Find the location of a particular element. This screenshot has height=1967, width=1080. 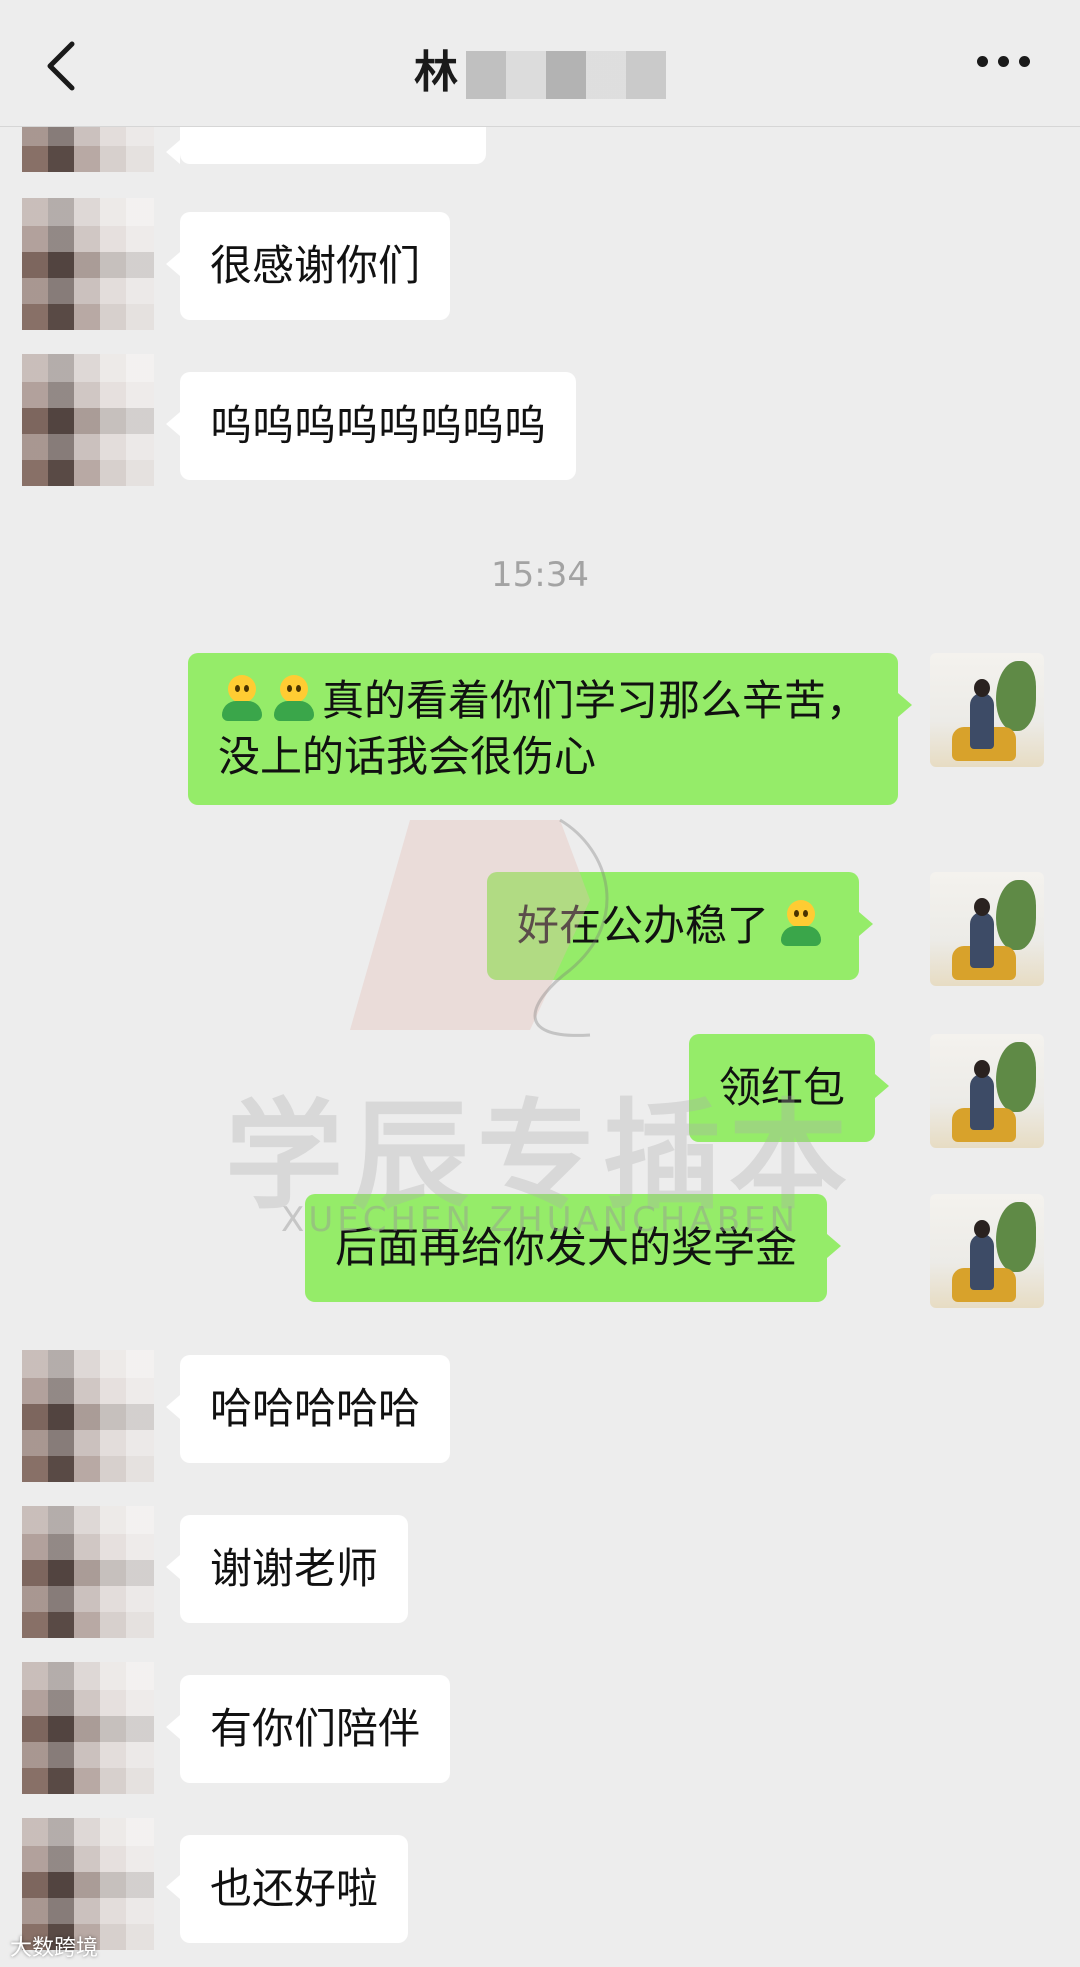

message-bubble: 呜呜呜呜呜呜呜呜 is located at coordinates (371, 426).